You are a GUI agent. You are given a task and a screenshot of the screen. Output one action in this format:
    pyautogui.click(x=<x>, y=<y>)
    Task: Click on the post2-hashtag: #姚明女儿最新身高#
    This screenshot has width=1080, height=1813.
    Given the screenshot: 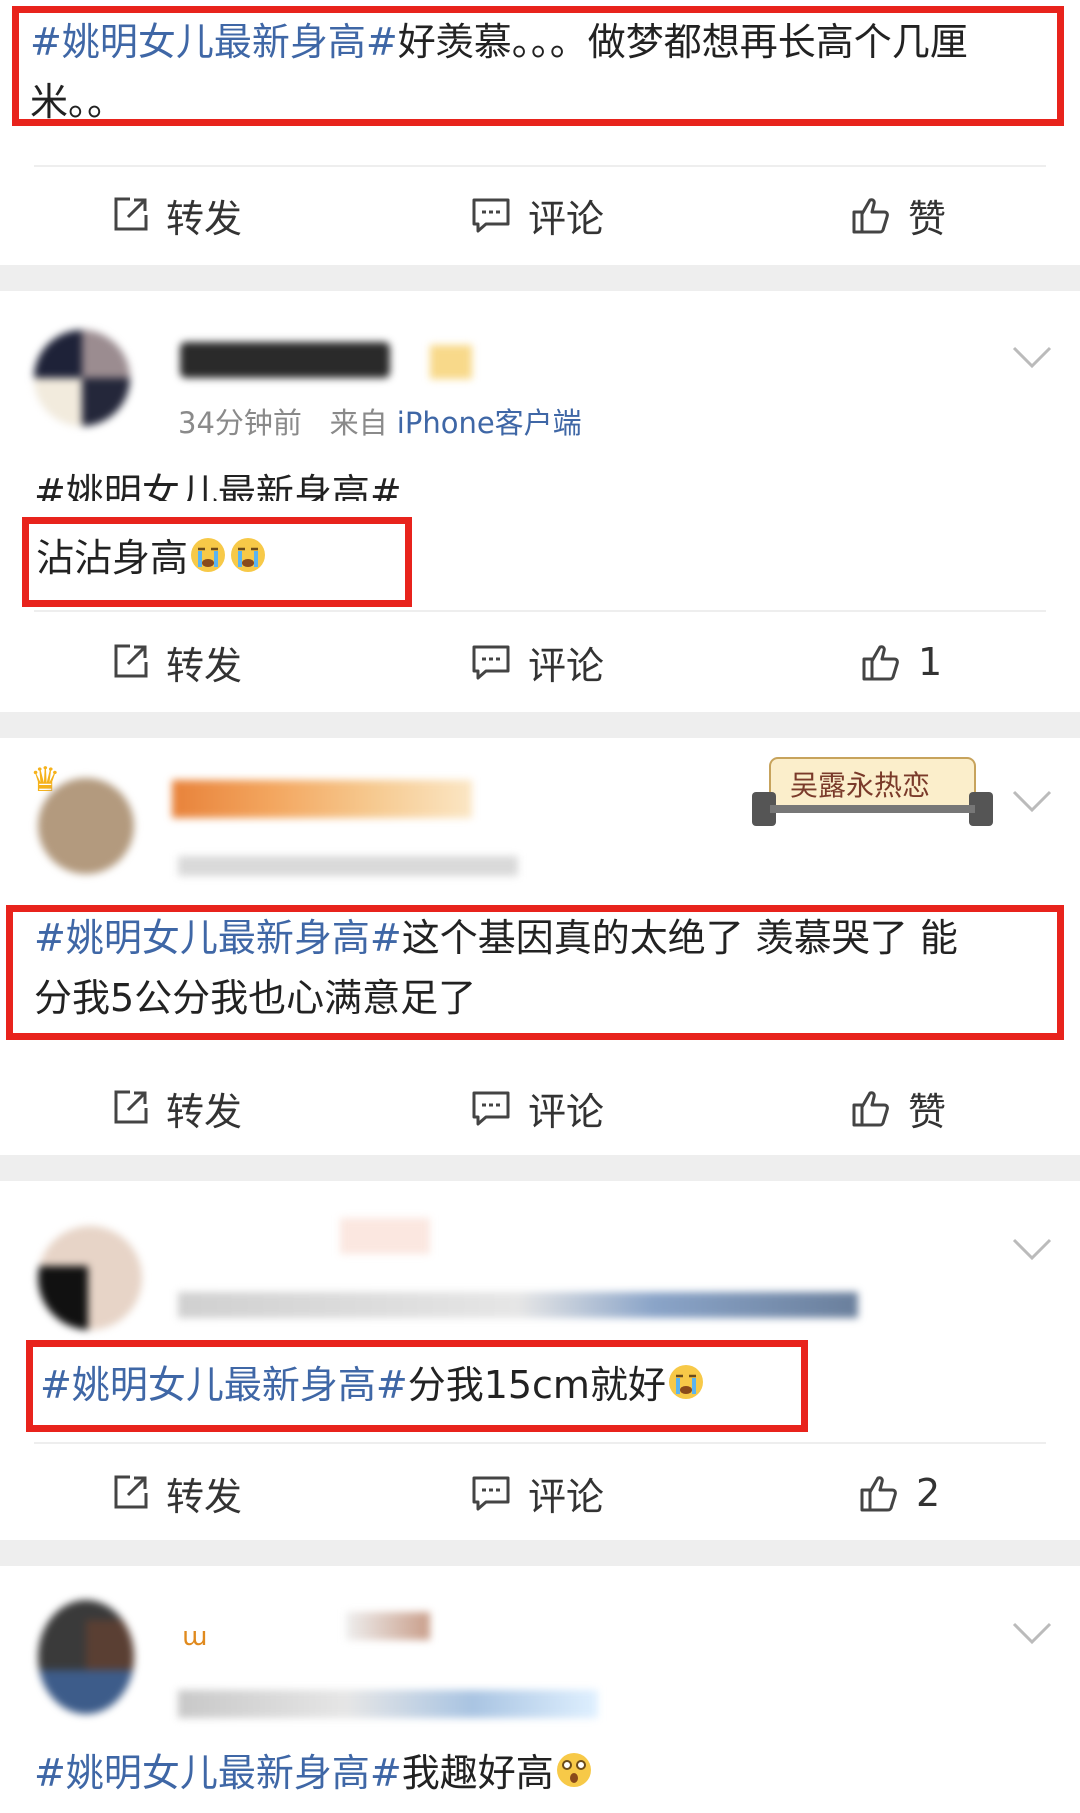 What is the action you would take?
    pyautogui.click(x=218, y=482)
    